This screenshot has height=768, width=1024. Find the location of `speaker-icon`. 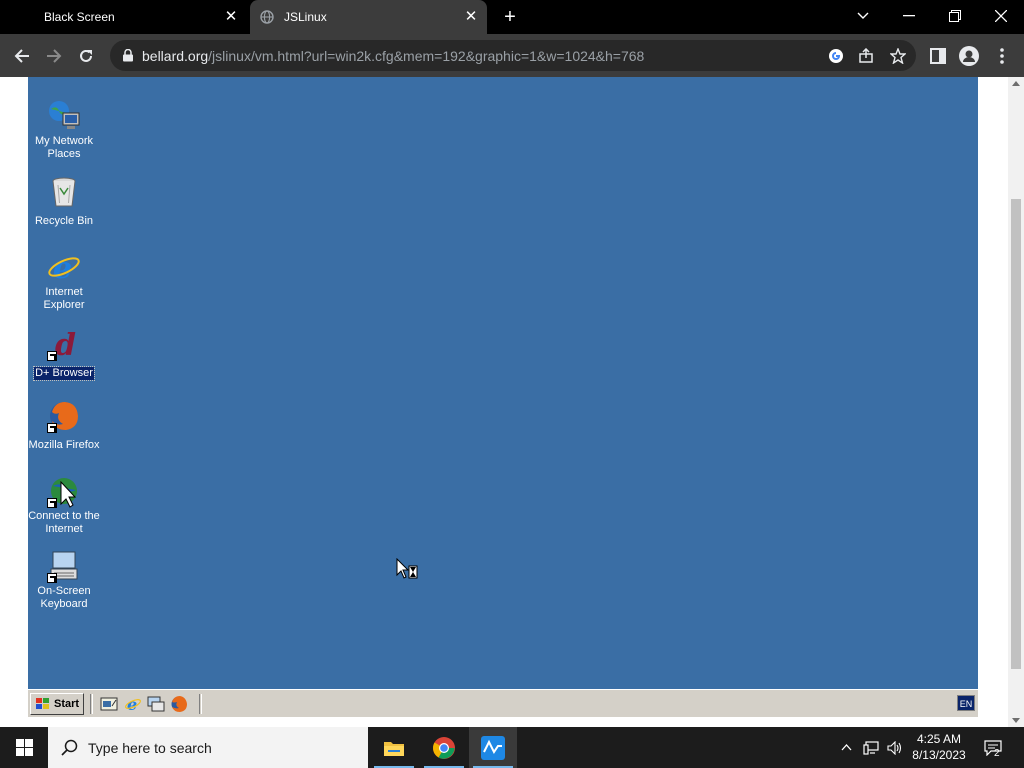

speaker-icon is located at coordinates (894, 747).